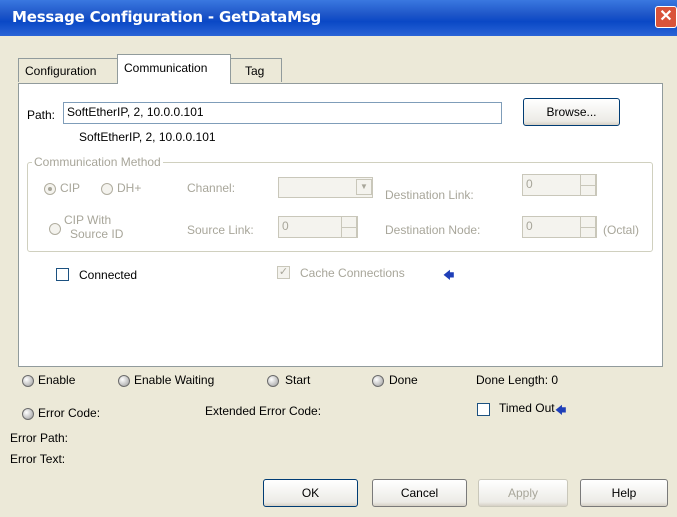 Image resolution: width=677 pixels, height=517 pixels. Describe the element at coordinates (338, 18) in the screenshot. I see `title-bar: Message Configuration - GetDataMsg ✕` at that location.